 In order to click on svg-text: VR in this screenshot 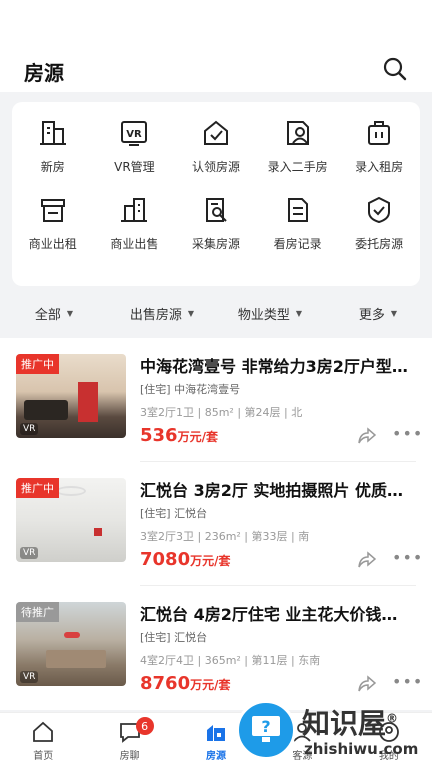, I will do `click(135, 134)`.